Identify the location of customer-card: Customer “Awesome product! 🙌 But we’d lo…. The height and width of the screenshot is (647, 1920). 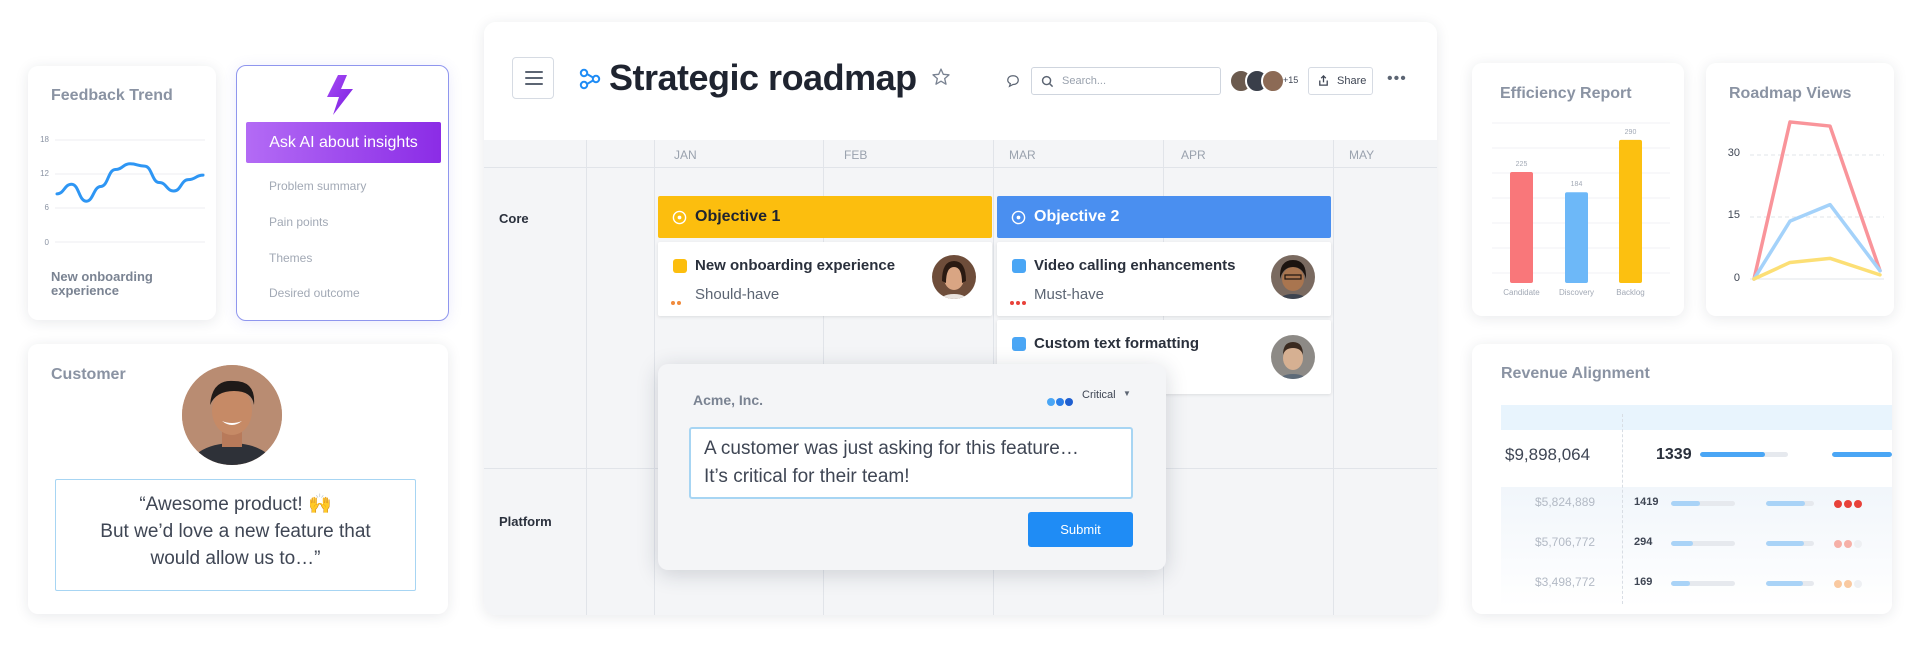
(238, 479).